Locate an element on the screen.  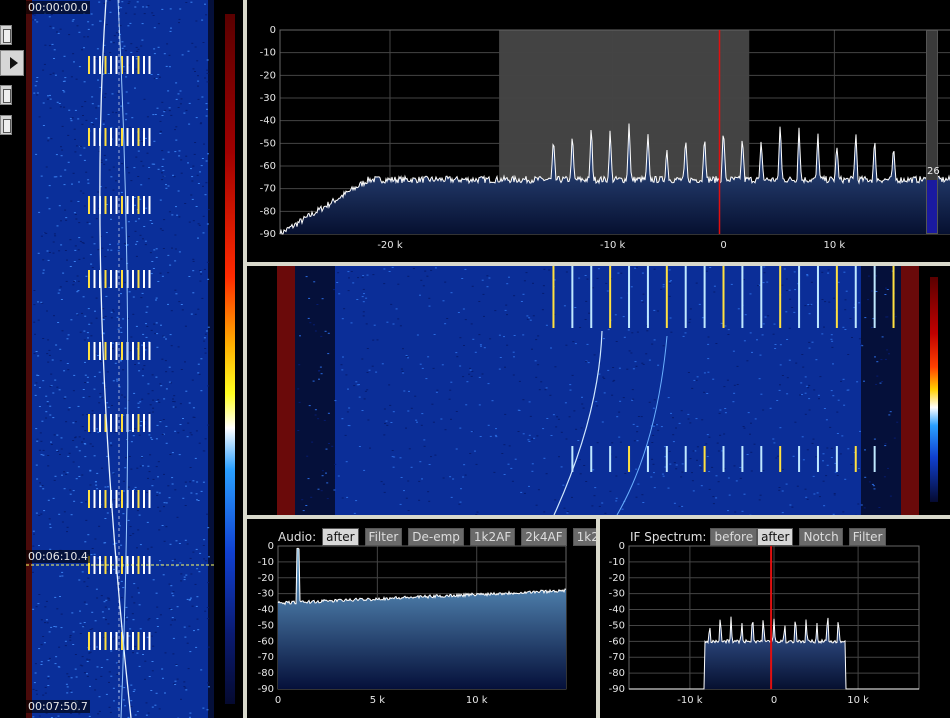
if-filter-button: Filter is located at coordinates (867, 537).